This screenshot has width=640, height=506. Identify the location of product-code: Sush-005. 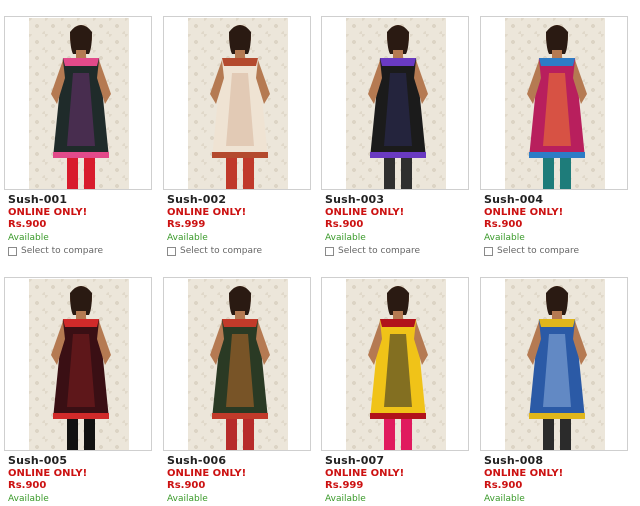
(37, 460).